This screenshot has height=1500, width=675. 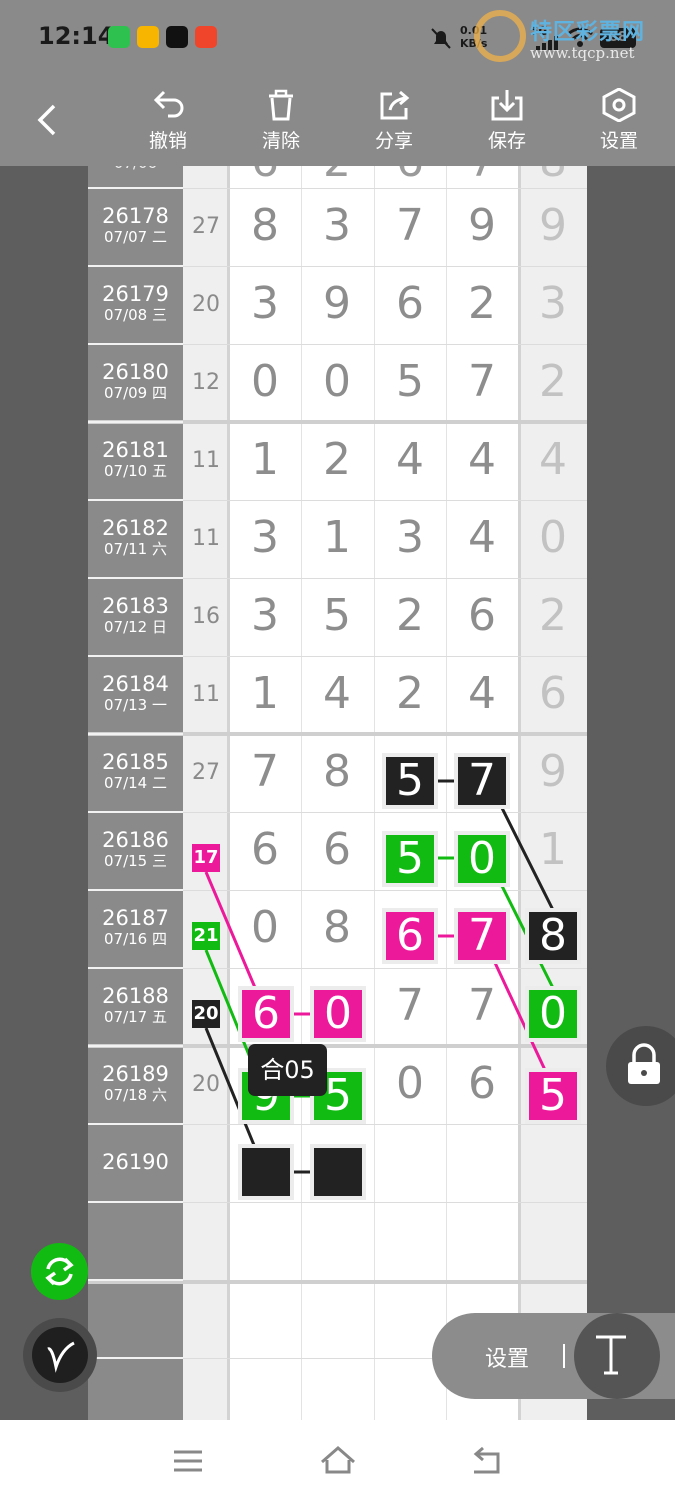 What do you see at coordinates (395, 105) in the screenshot?
I see `share-icon` at bounding box center [395, 105].